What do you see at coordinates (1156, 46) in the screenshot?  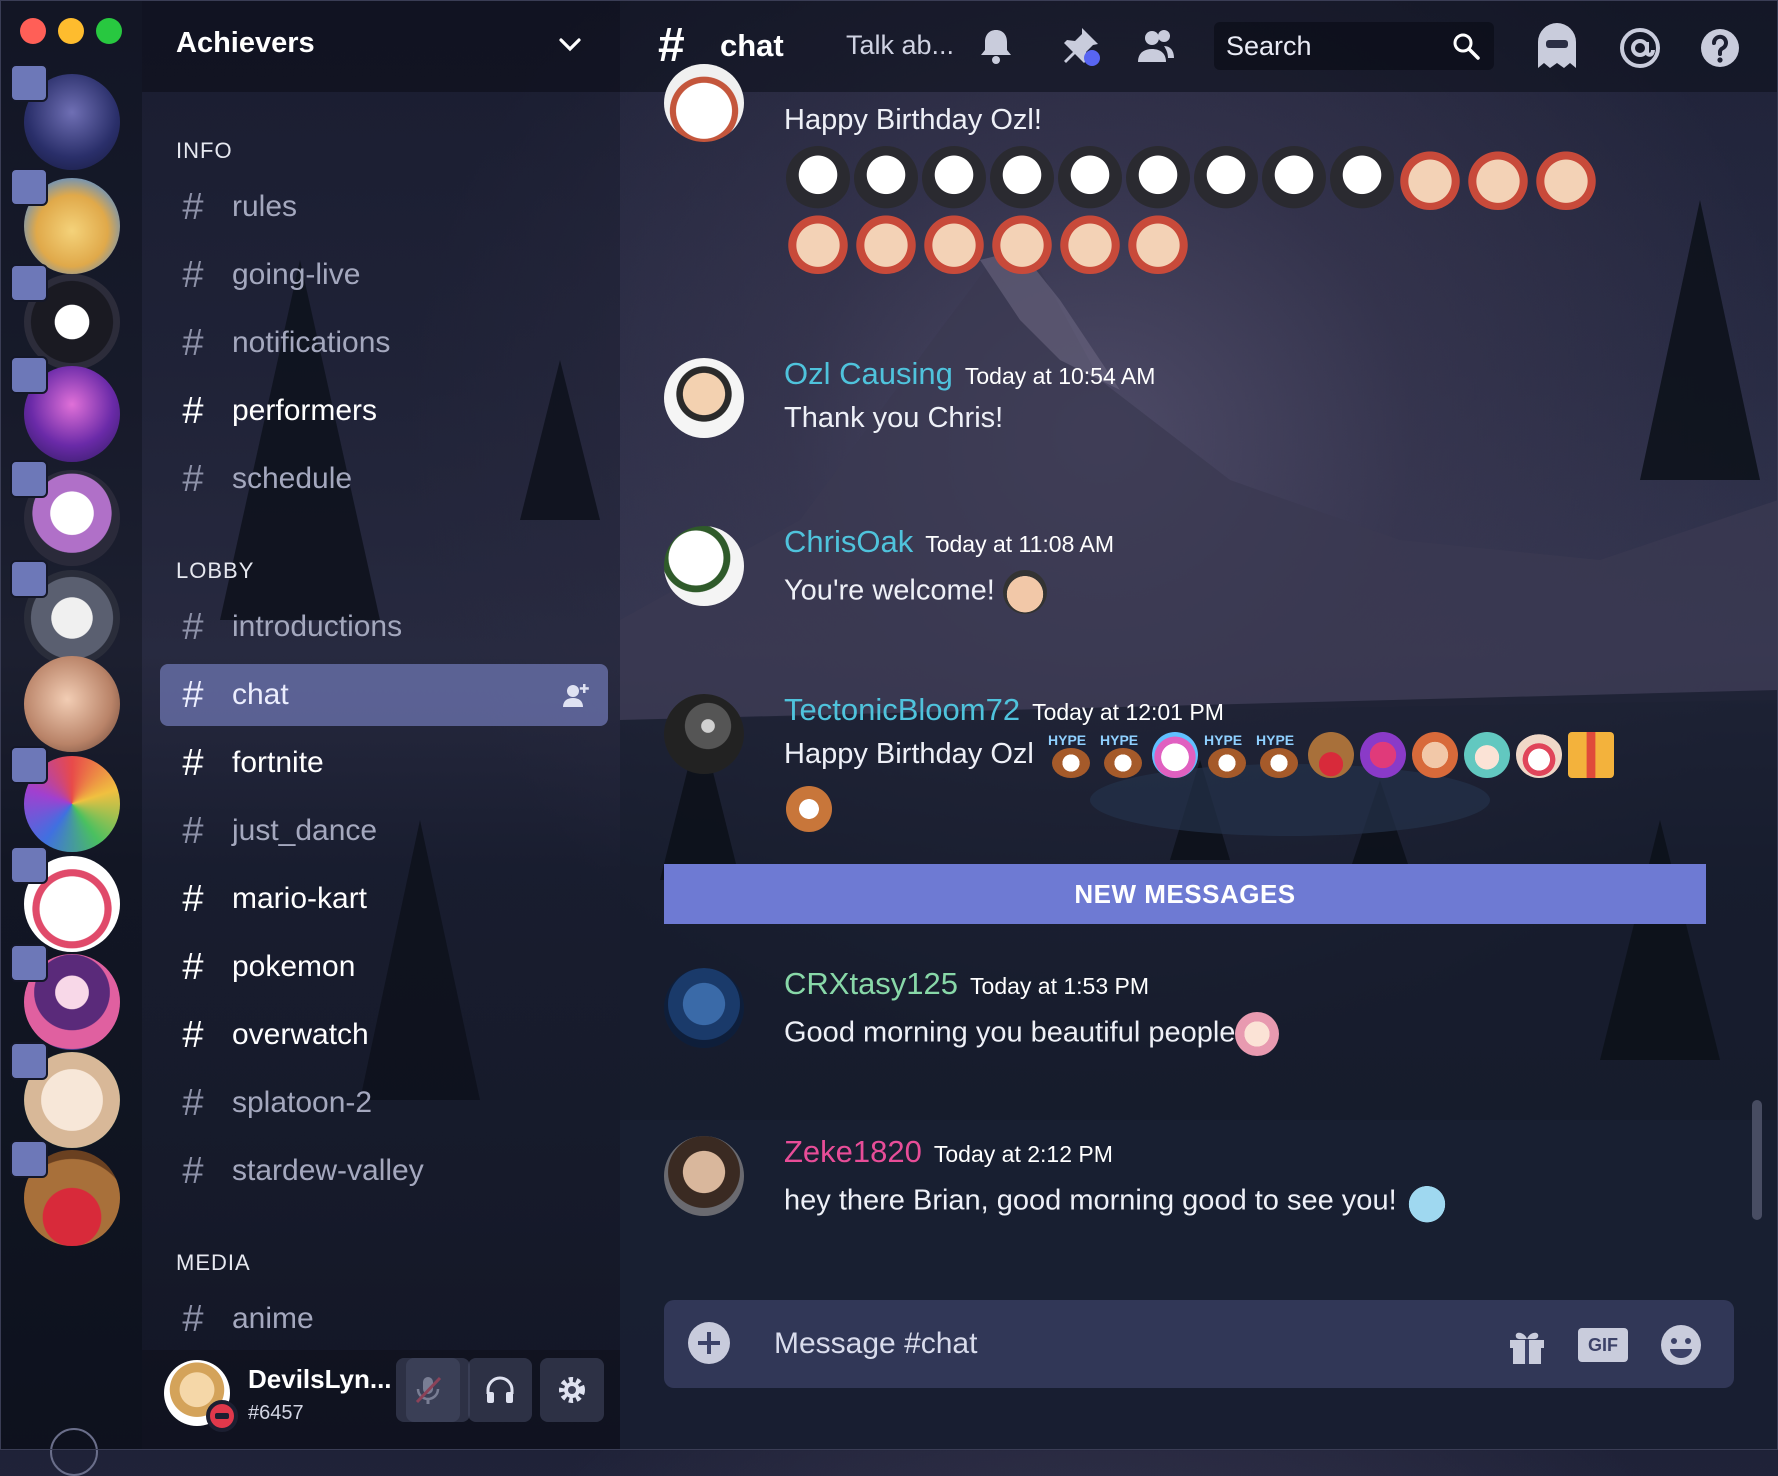 I see `members-icon` at bounding box center [1156, 46].